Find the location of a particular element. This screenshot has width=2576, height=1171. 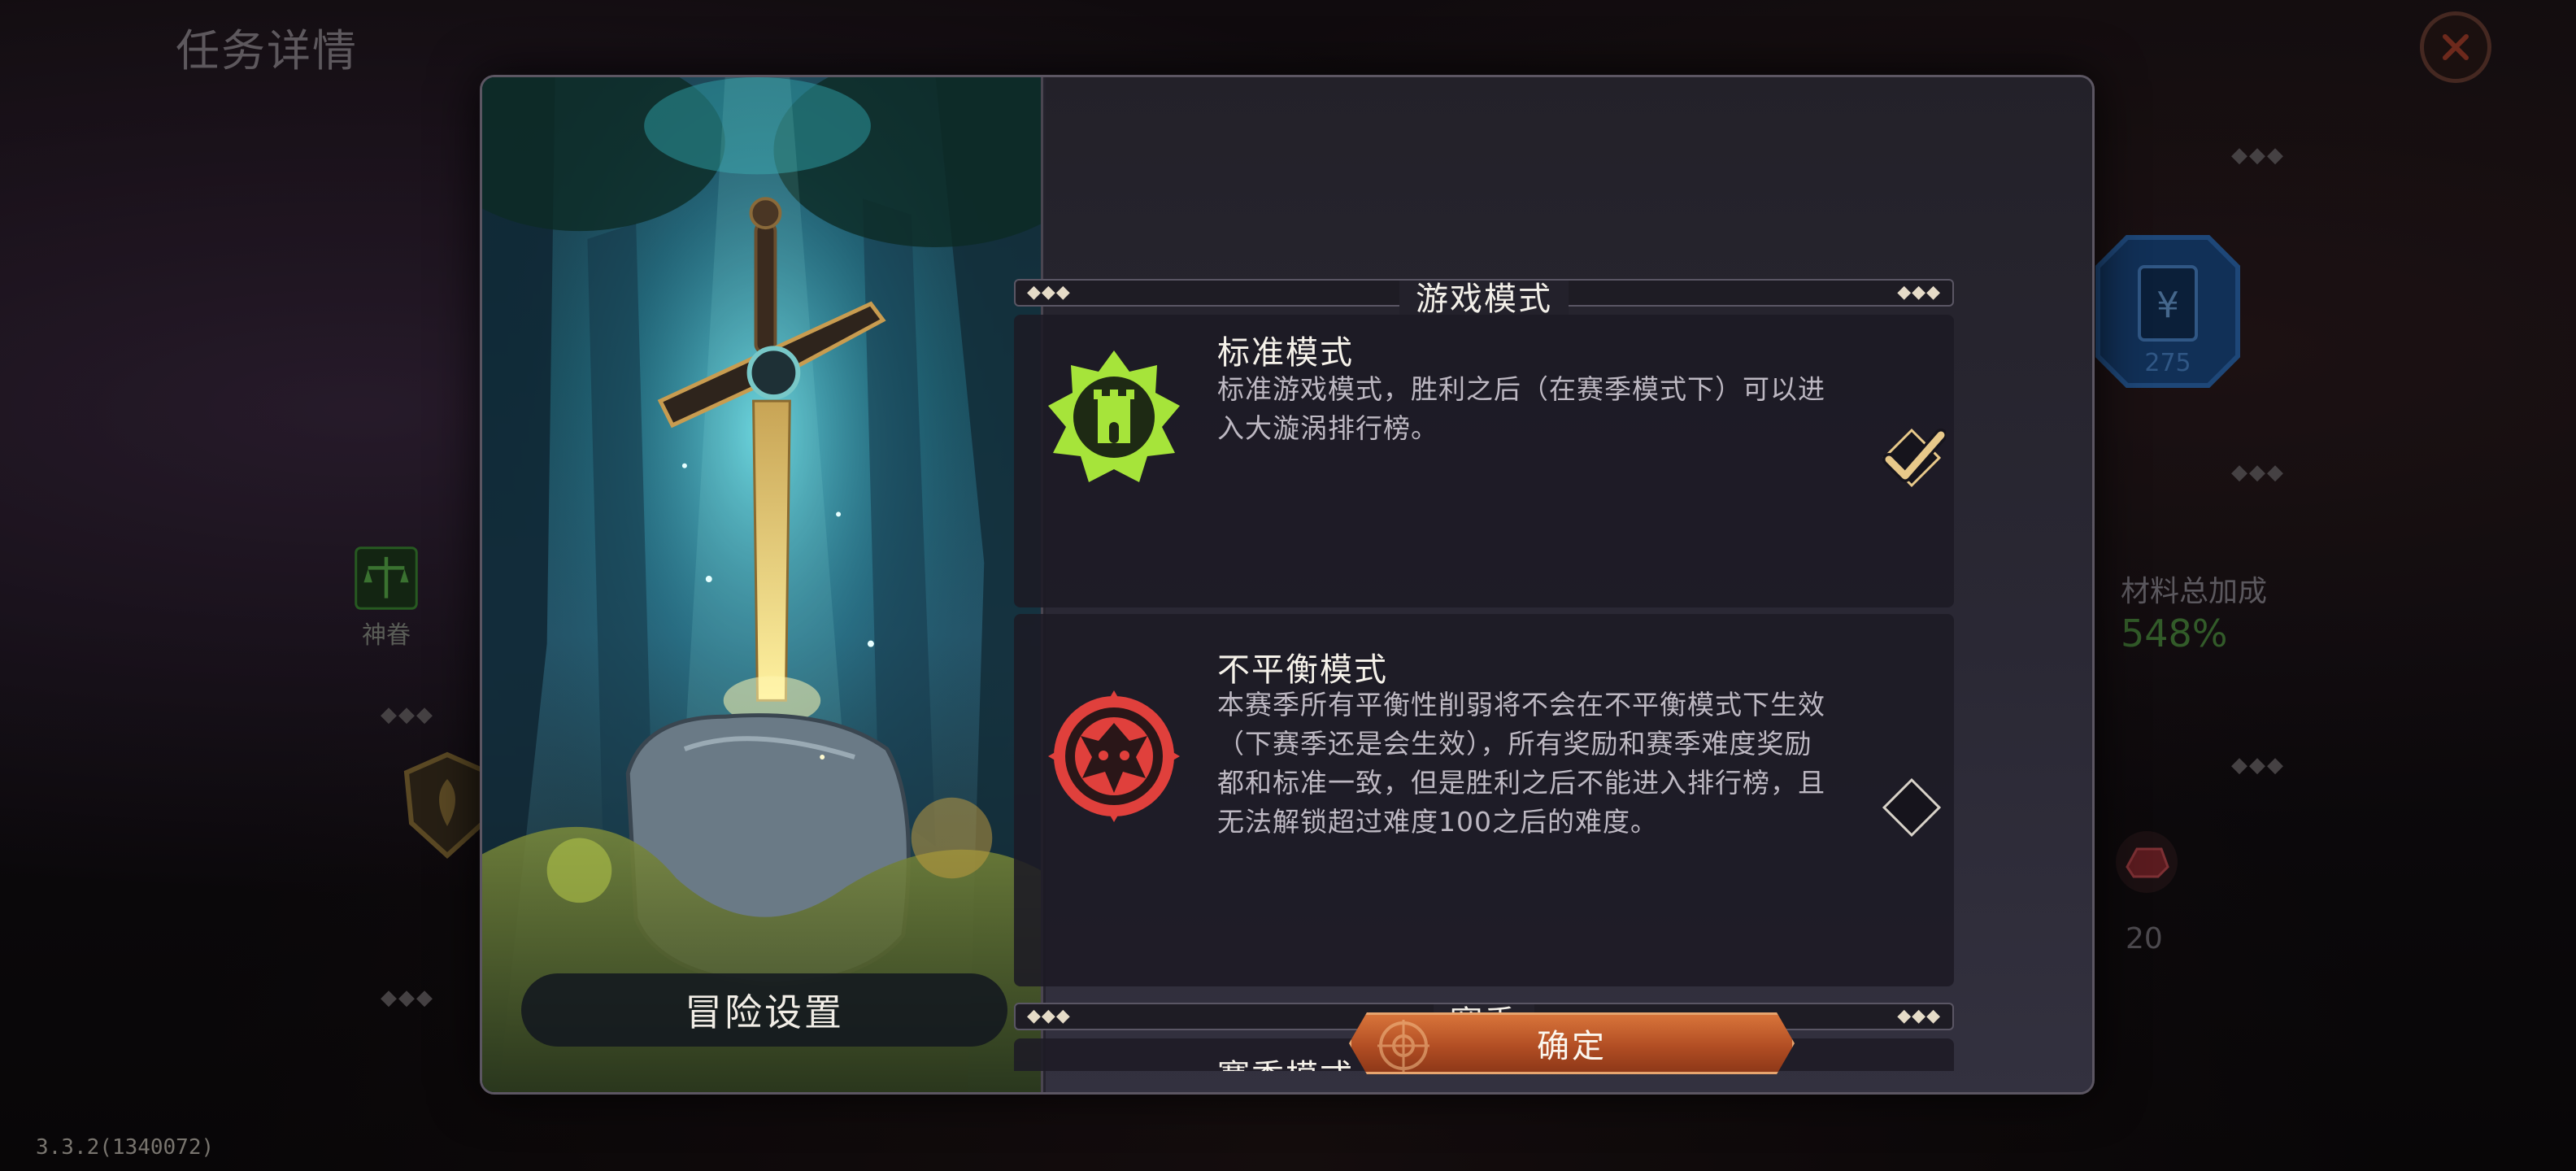

game-mode-section-title: 游戏模式 is located at coordinates (1484, 299).